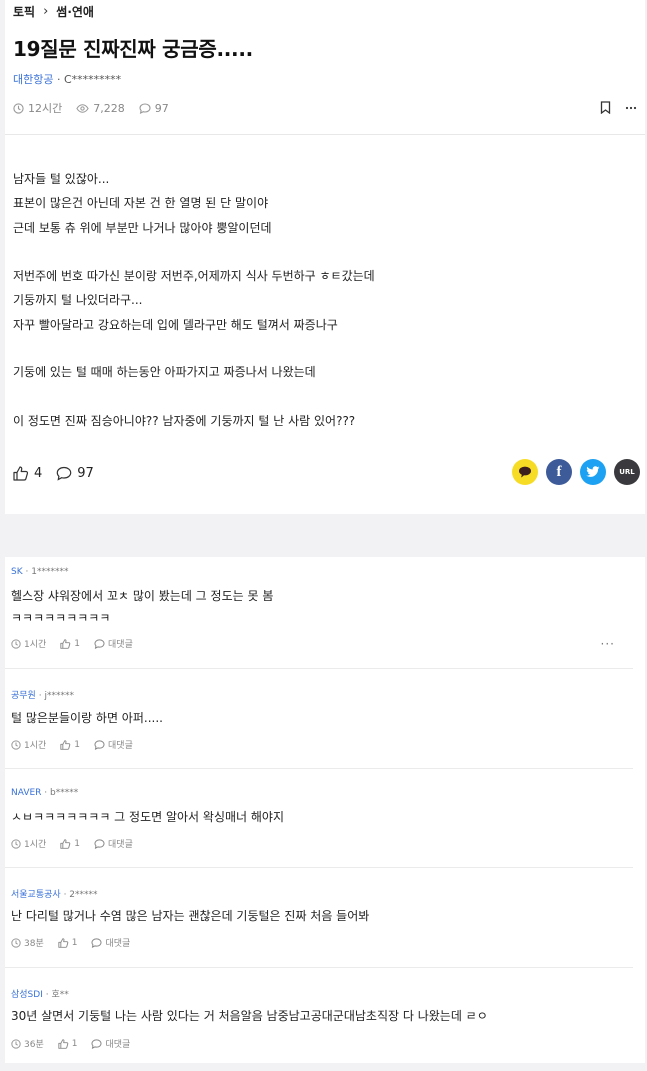  I want to click on facebook-share-button: f, so click(559, 472).